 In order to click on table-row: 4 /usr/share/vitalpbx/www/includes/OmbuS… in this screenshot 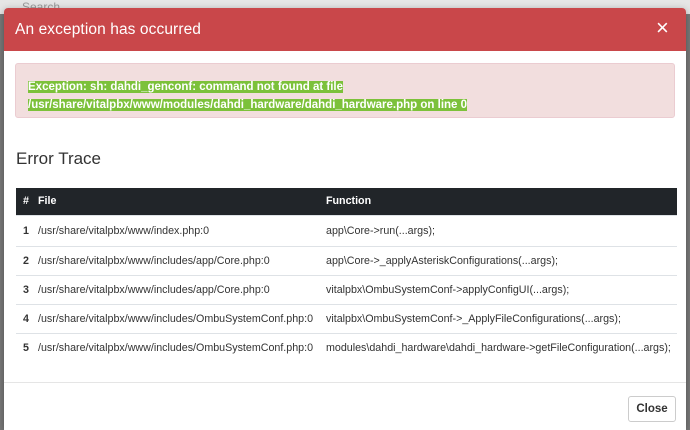, I will do `click(346, 318)`.